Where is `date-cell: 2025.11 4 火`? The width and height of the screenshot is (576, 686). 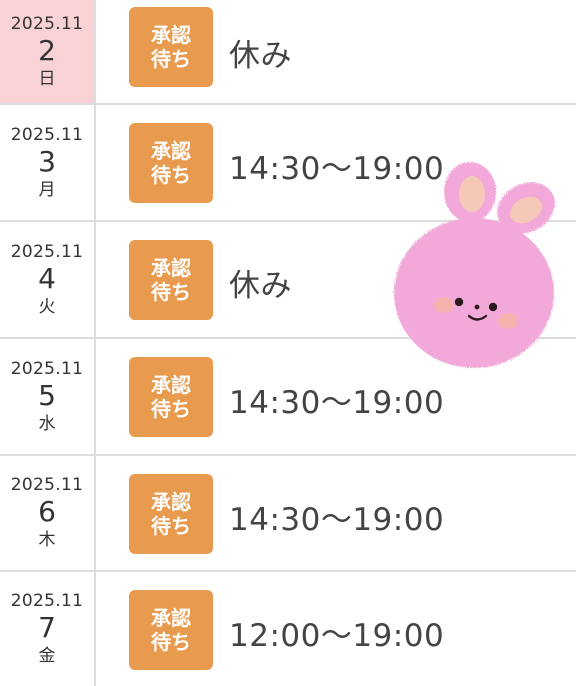 date-cell: 2025.11 4 火 is located at coordinates (48, 279).